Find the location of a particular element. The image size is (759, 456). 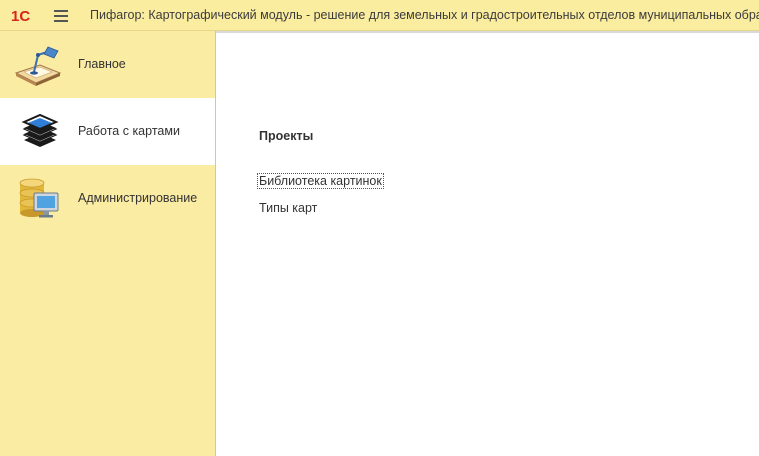

sidebar-item-administration: Администрирование is located at coordinates (107, 198).